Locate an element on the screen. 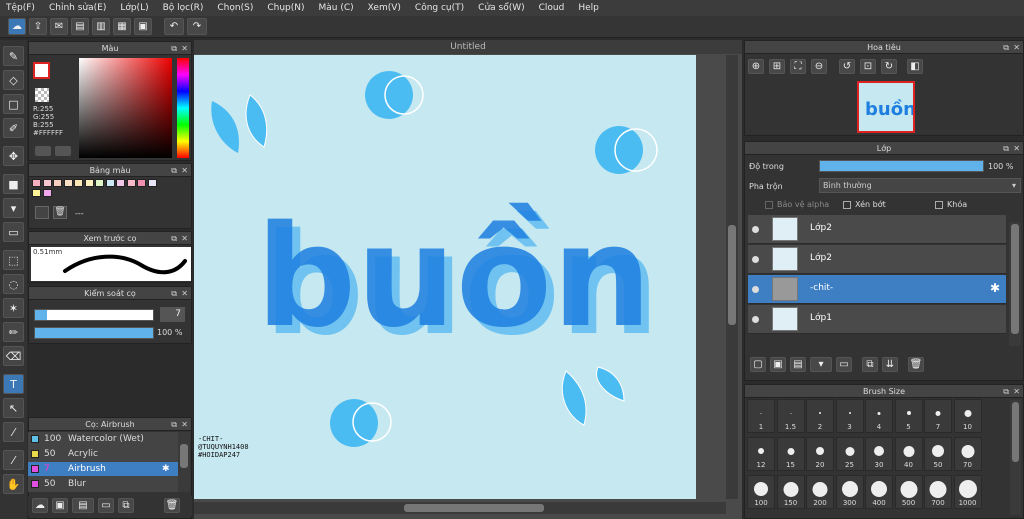  brush-size-scrollbar is located at coordinates (1015, 457).